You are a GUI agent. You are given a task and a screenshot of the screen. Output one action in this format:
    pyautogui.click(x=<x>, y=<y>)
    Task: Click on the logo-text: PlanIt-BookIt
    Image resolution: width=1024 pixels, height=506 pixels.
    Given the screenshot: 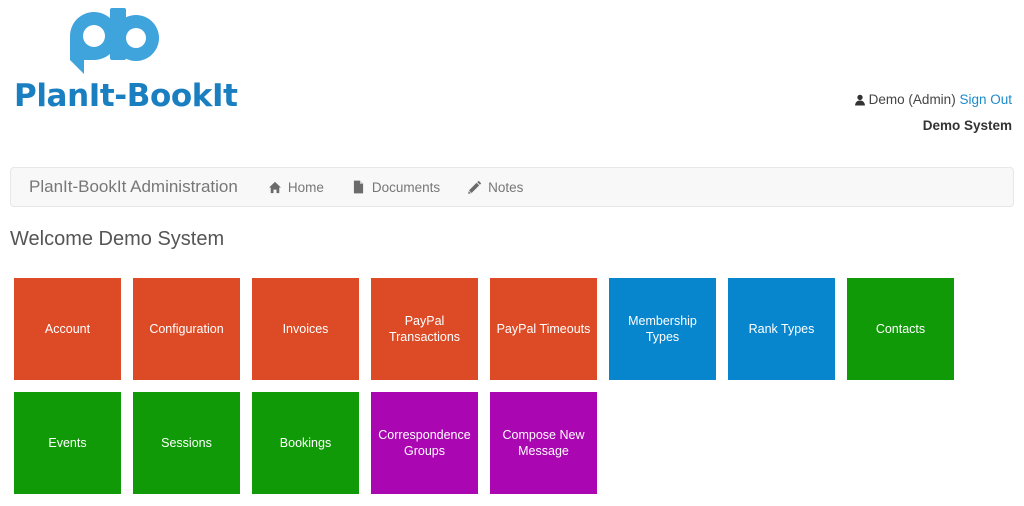 What is the action you would take?
    pyautogui.click(x=126, y=96)
    